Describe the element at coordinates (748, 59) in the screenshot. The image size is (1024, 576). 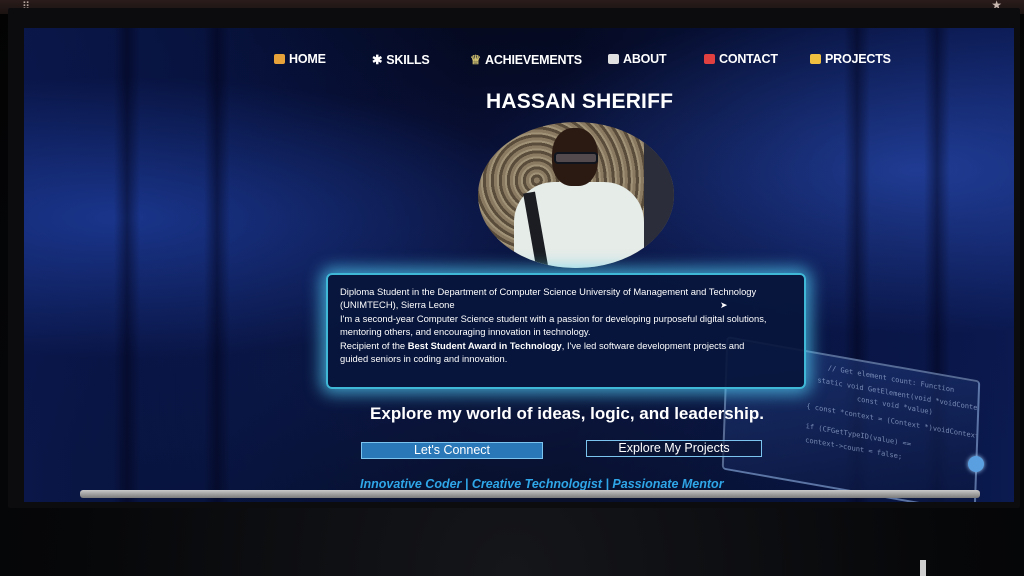
I see `nav-contact-label: CONTACT` at that location.